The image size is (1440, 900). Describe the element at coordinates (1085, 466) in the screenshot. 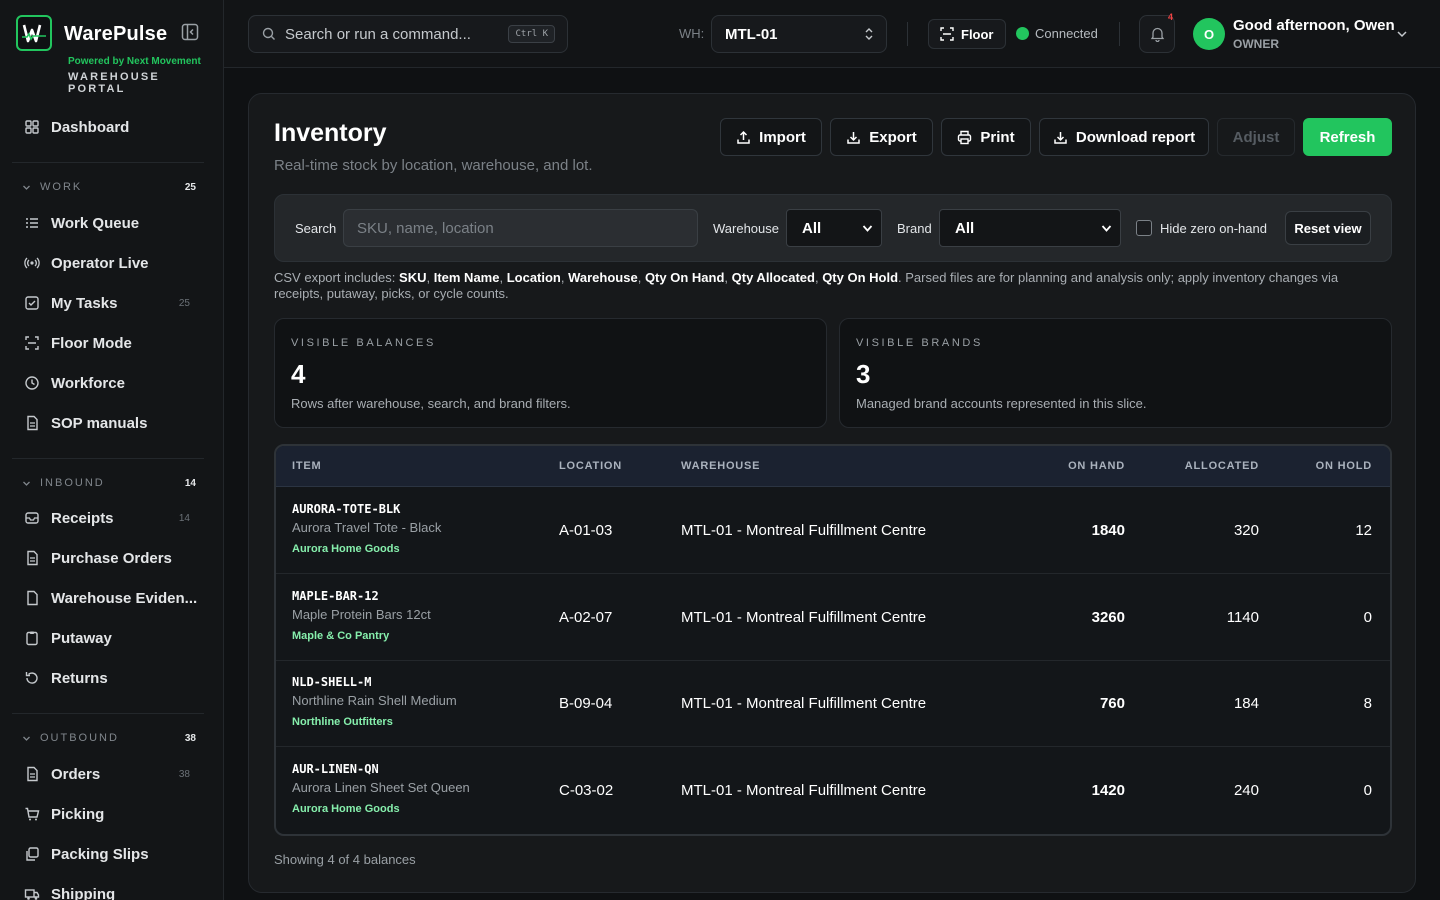

I see `column-header-on-hand: ON HAND` at that location.